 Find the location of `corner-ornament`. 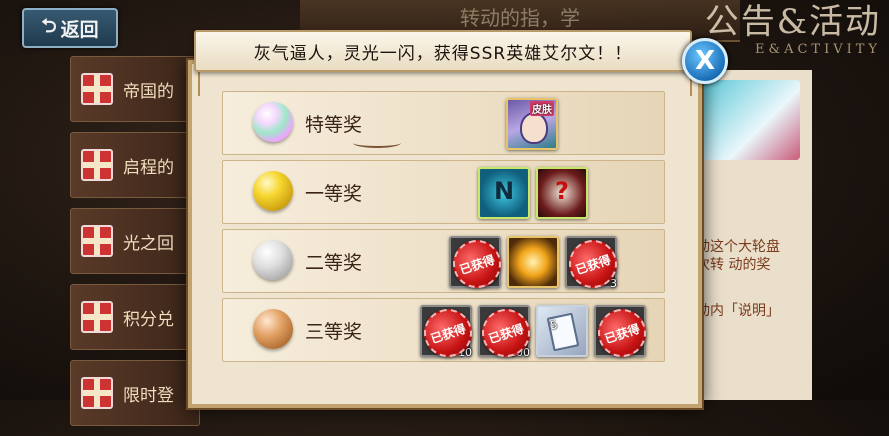

corner-ornament is located at coordinates (211, 83).